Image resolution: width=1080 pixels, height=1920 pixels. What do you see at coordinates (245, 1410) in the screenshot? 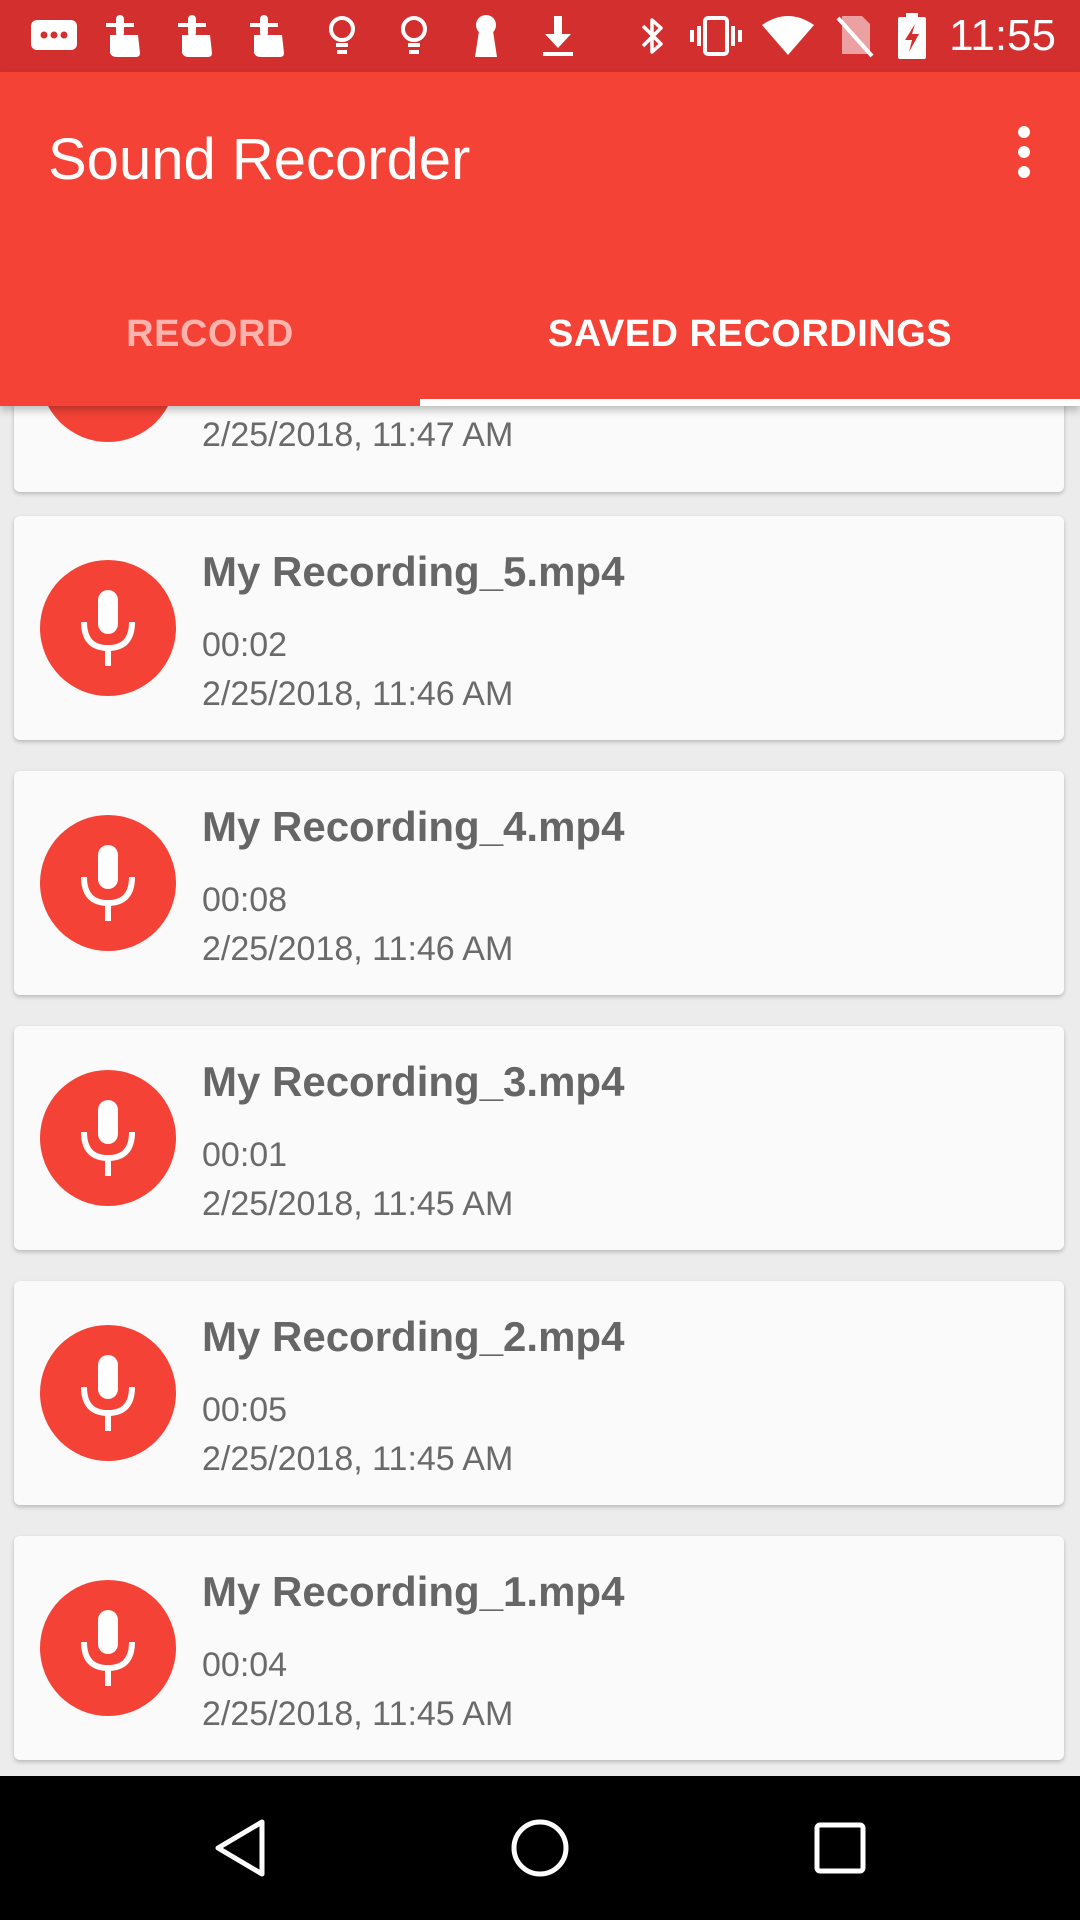
I see `recording-duration: 00:05` at bounding box center [245, 1410].